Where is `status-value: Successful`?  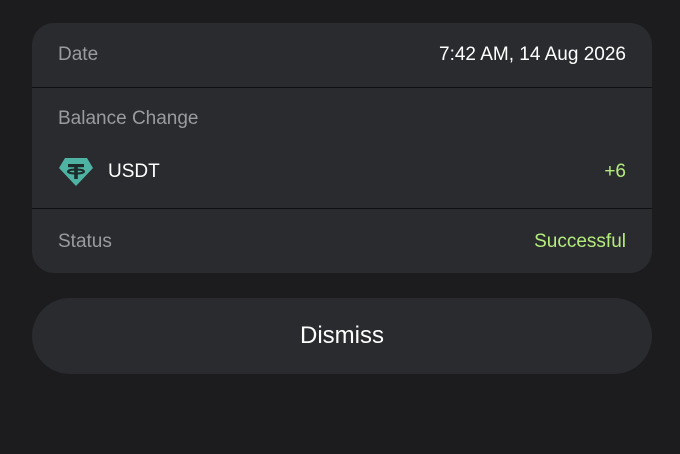 status-value: Successful is located at coordinates (580, 241).